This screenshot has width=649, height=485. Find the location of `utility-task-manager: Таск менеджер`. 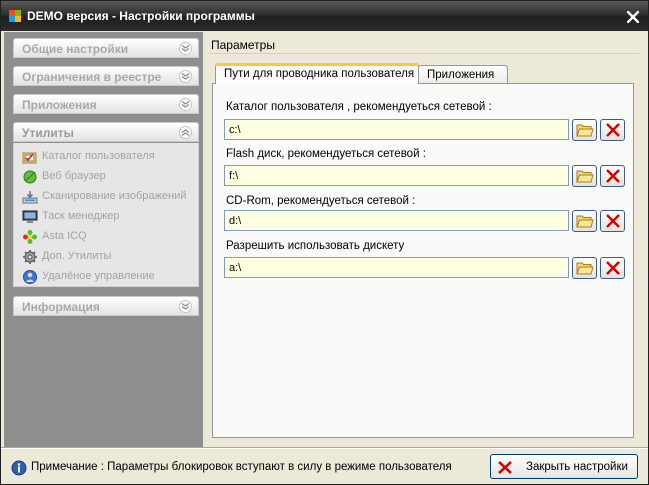

utility-task-manager: Таск менеджер is located at coordinates (110, 217).